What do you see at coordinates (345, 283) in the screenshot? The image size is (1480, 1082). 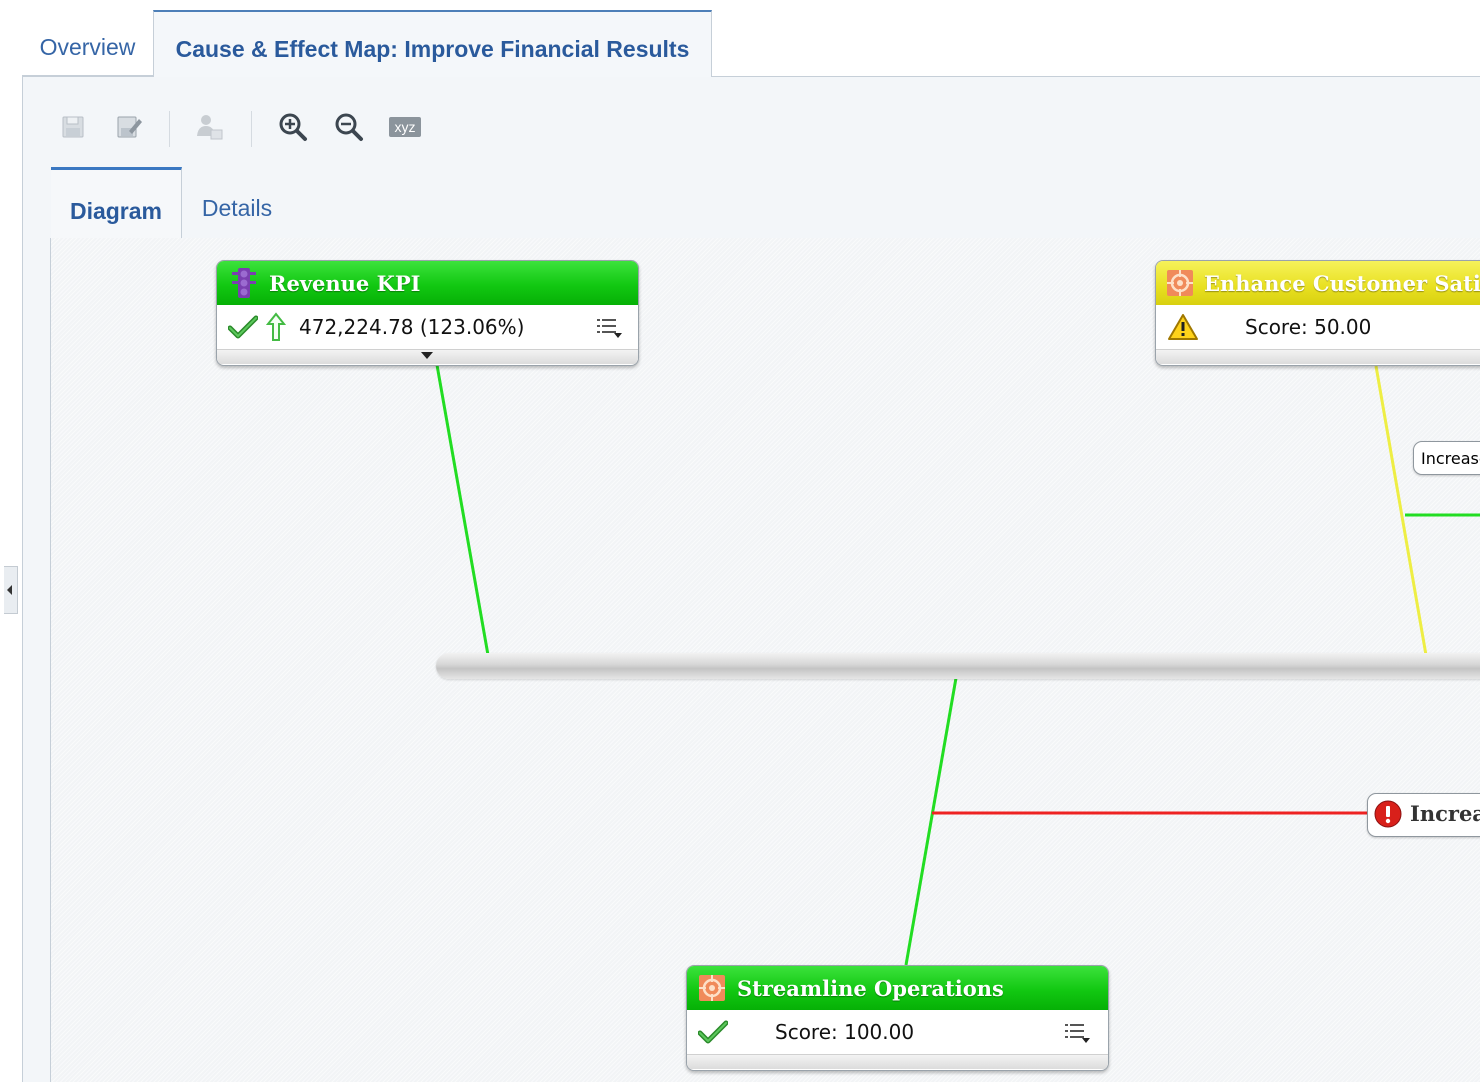 I see `node-title: Revenue KPI` at bounding box center [345, 283].